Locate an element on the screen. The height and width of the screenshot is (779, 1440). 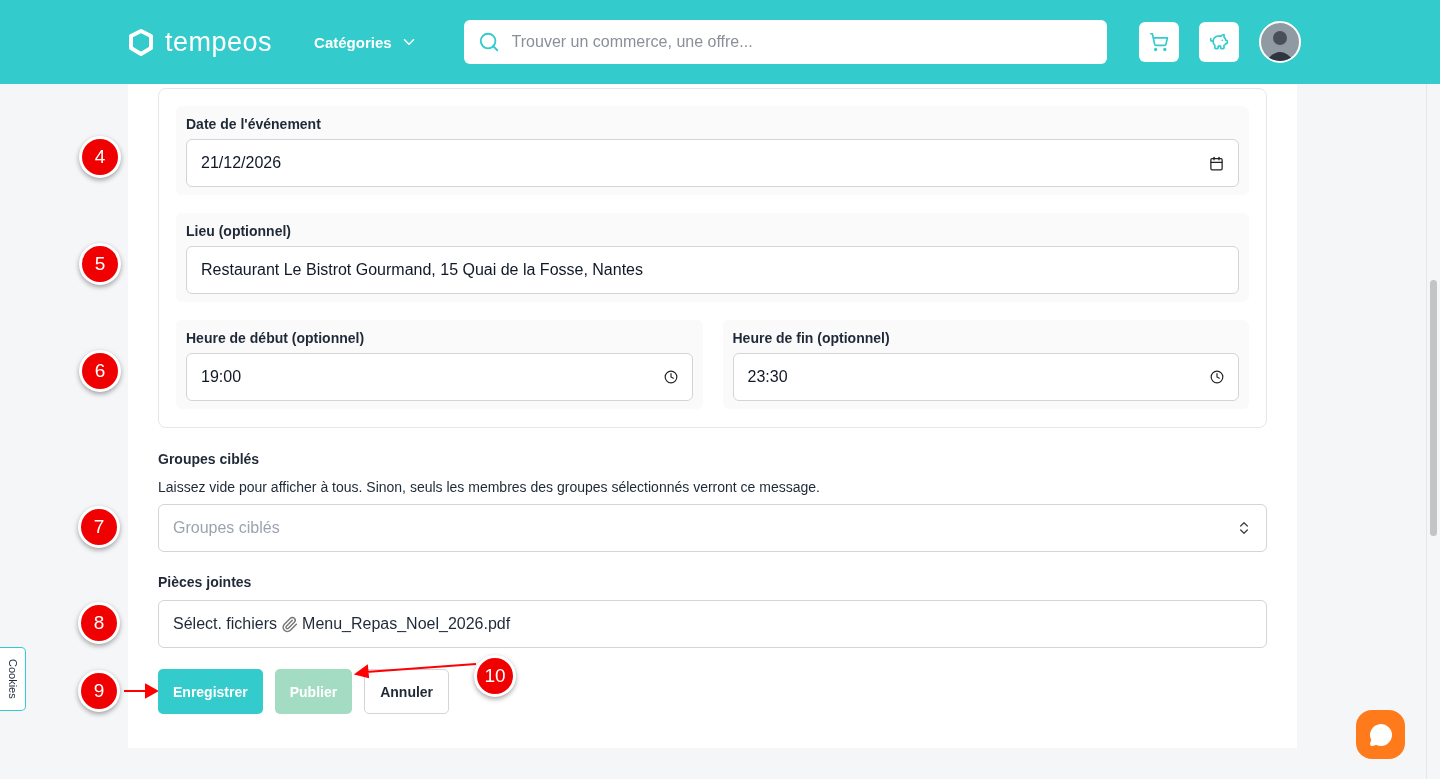
calendar-icon is located at coordinates (1216, 163).